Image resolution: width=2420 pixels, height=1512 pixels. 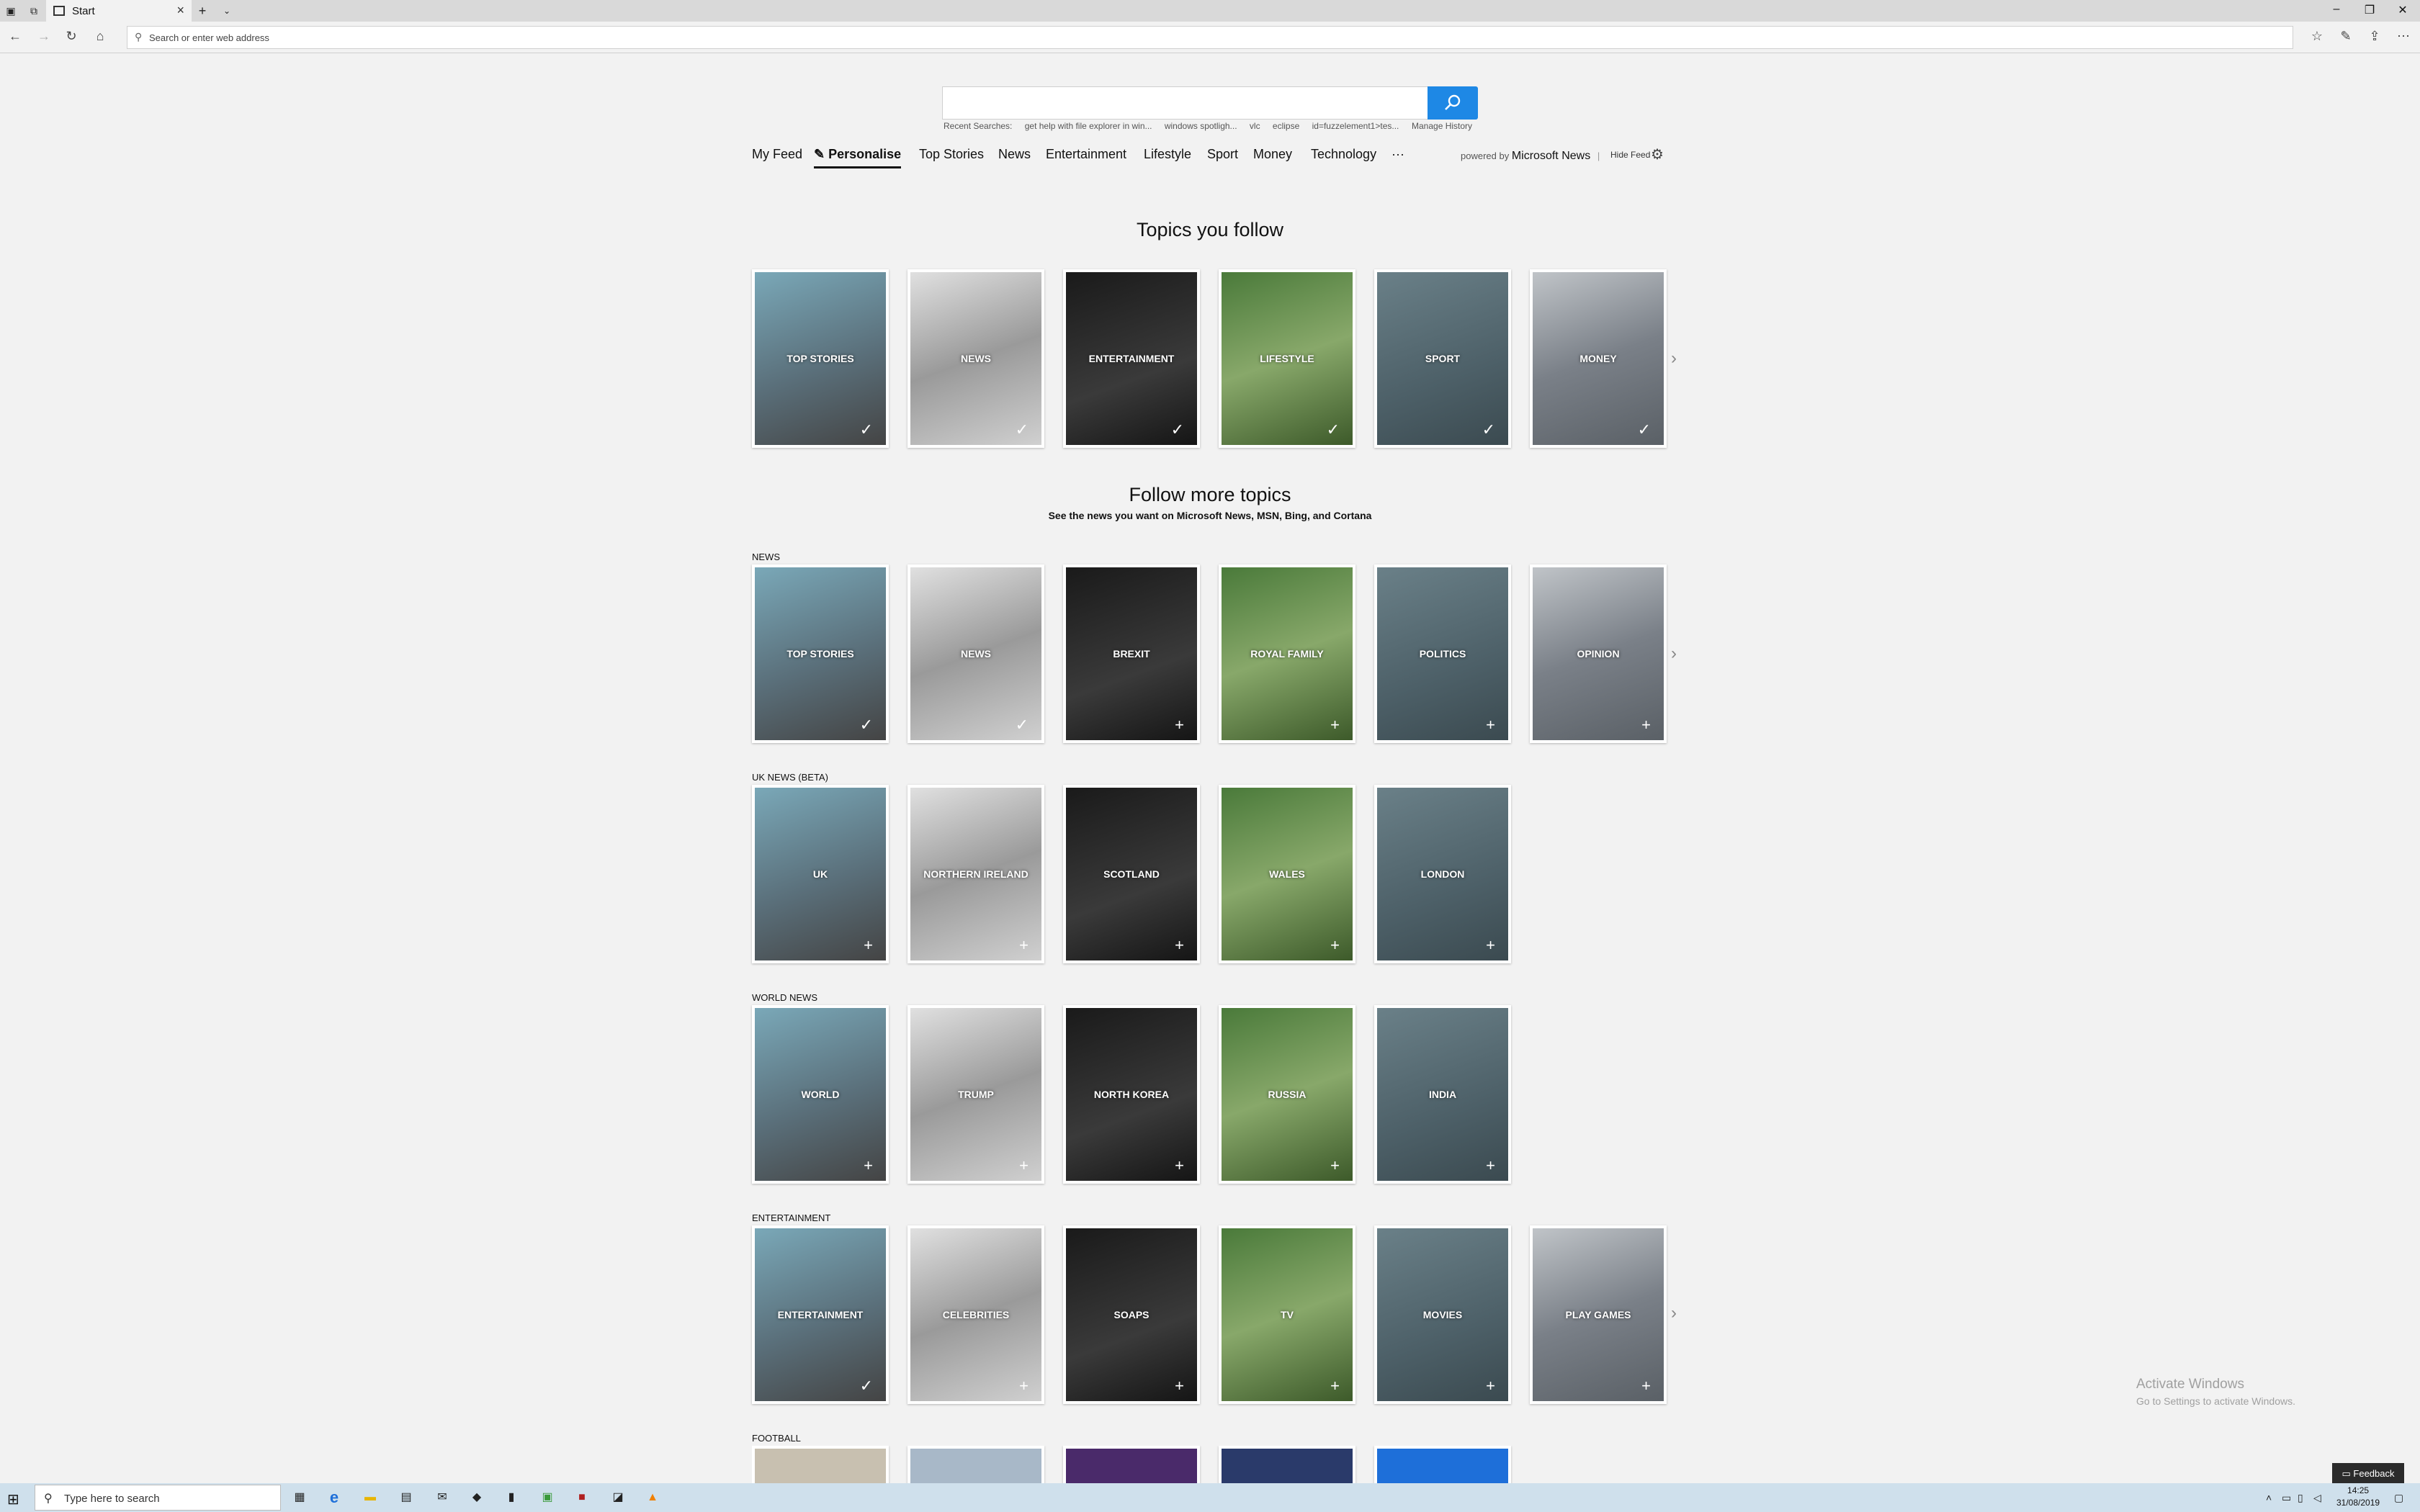 What do you see at coordinates (442, 1497) in the screenshot?
I see `mail-icon: ✉` at bounding box center [442, 1497].